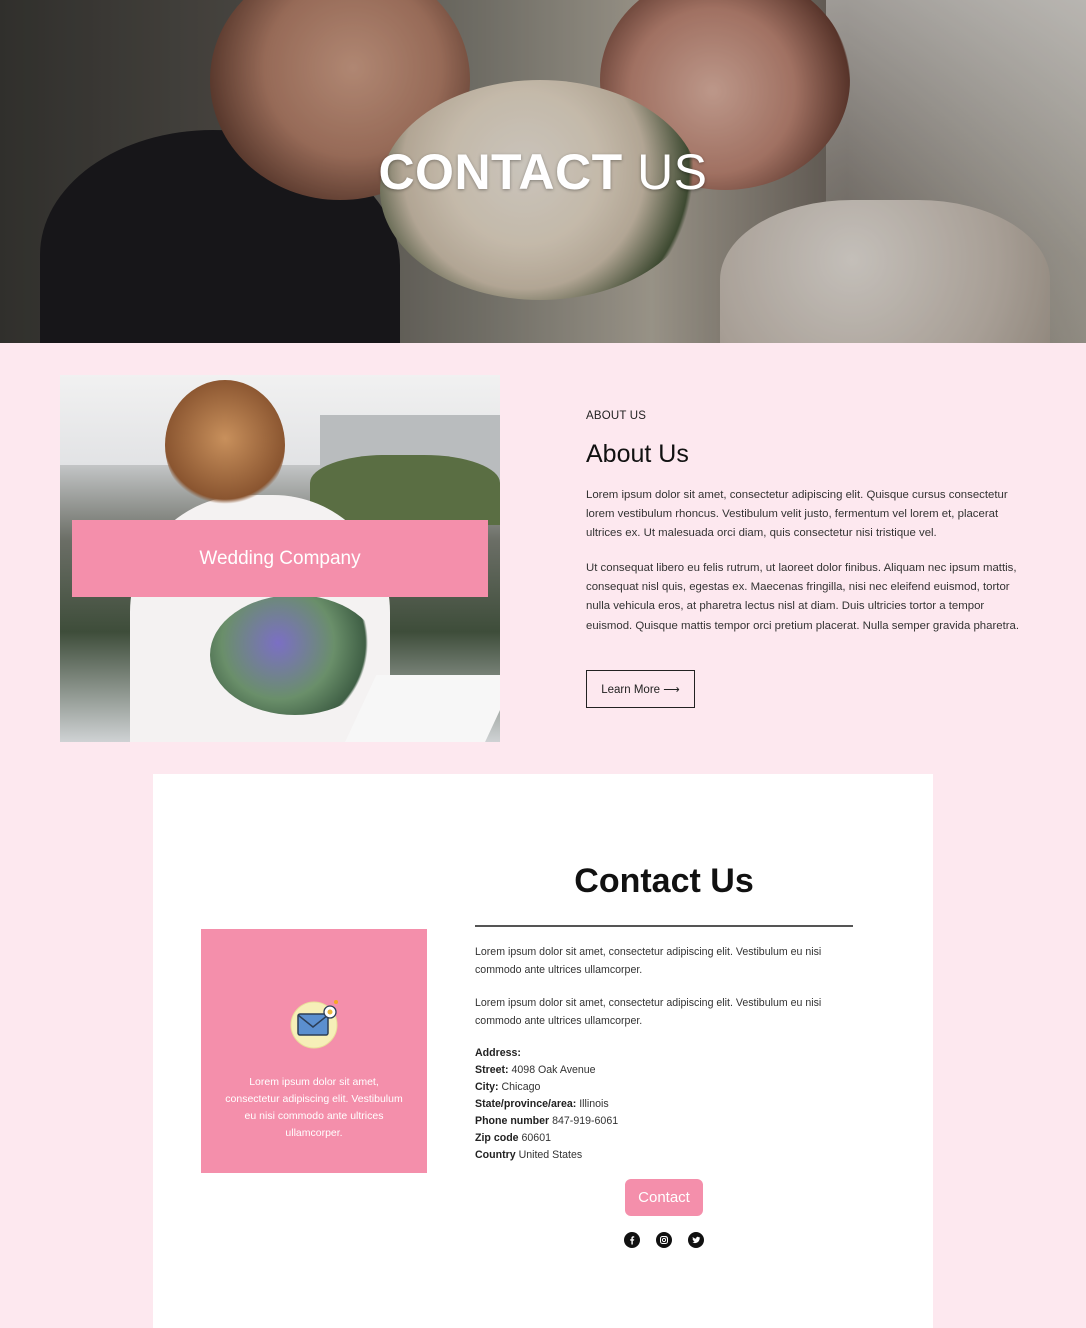 The image size is (1086, 1328). What do you see at coordinates (526, 1104) in the screenshot?
I see `state-label: State/province/area:` at bounding box center [526, 1104].